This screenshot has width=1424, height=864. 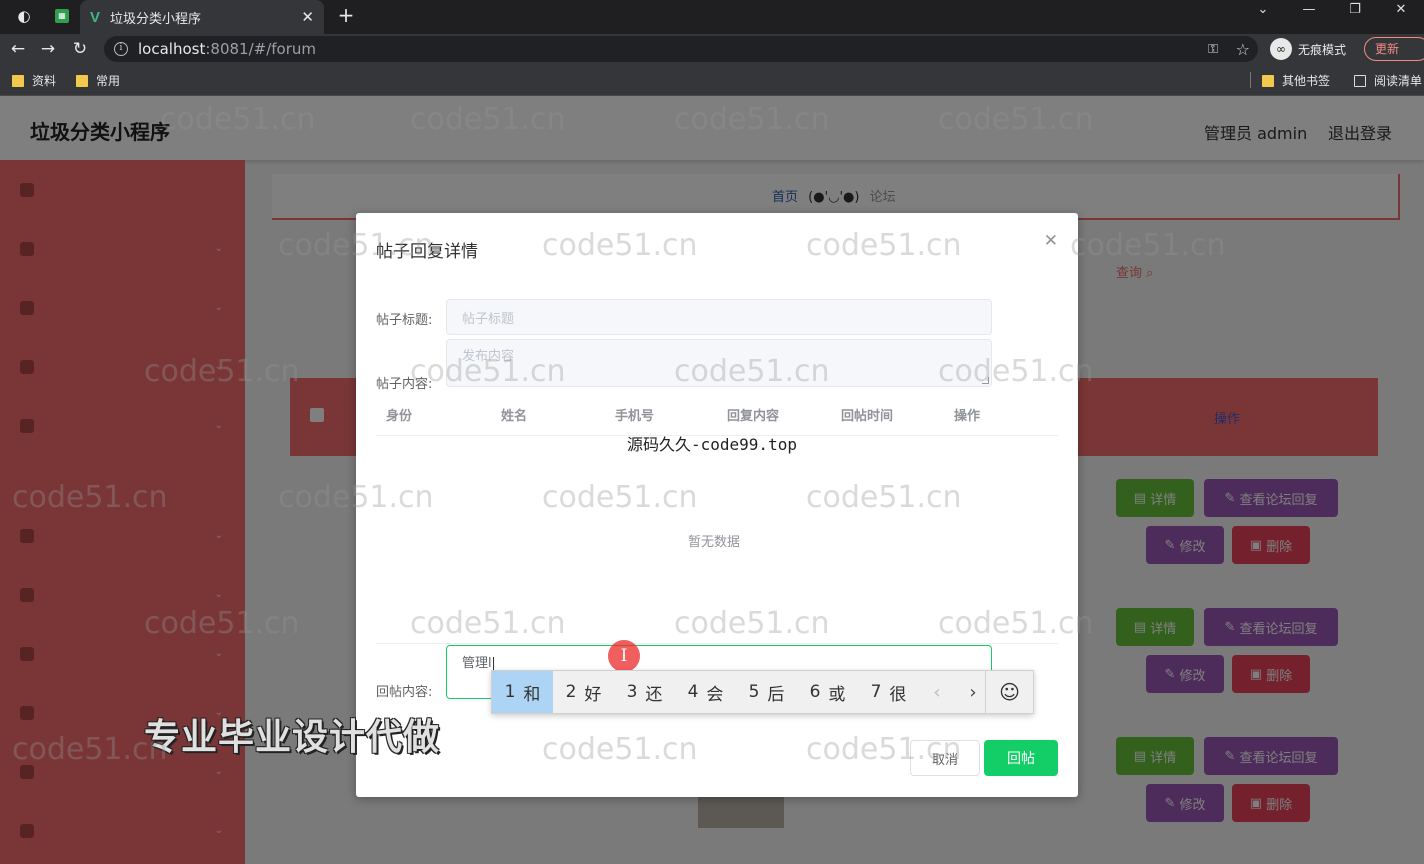 I want to click on close-icon: ✕, so click(x=1051, y=241).